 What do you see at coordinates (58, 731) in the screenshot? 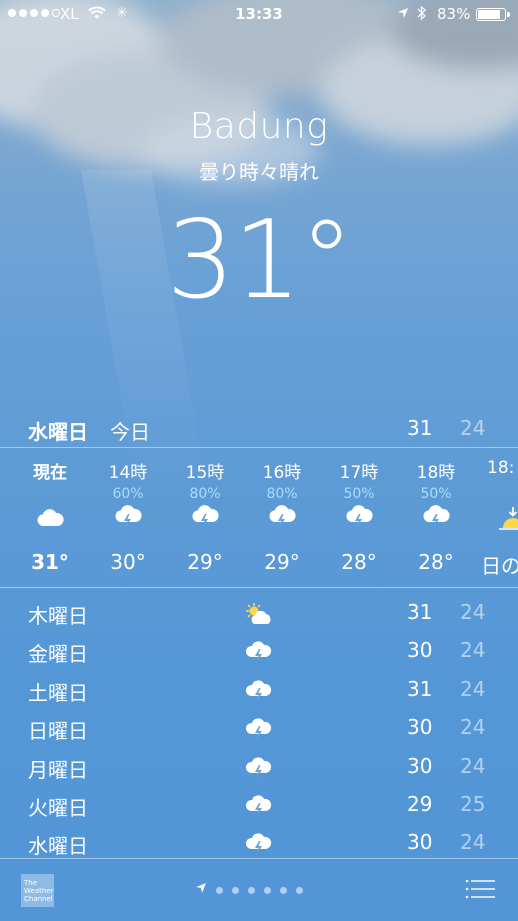
I see `daily-day: 日曜日` at bounding box center [58, 731].